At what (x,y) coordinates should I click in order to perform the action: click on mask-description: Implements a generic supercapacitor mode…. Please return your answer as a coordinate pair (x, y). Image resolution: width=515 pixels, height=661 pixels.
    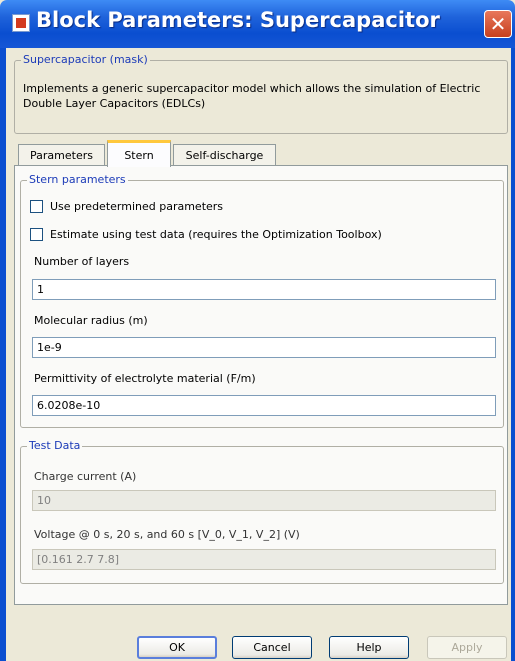
    Looking at the image, I should click on (252, 96).